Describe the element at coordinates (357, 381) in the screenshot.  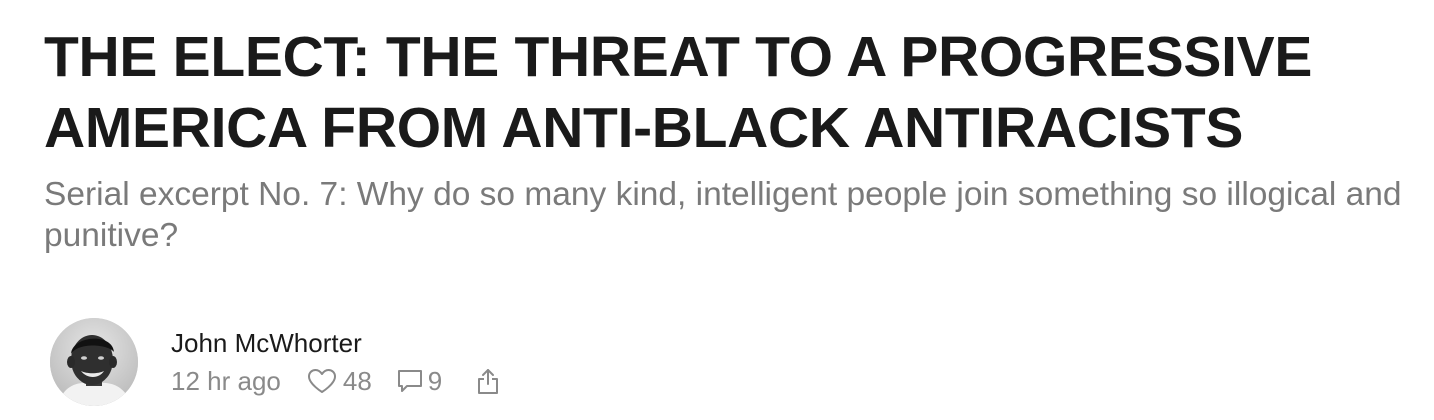
I see `like-count: 48` at that location.